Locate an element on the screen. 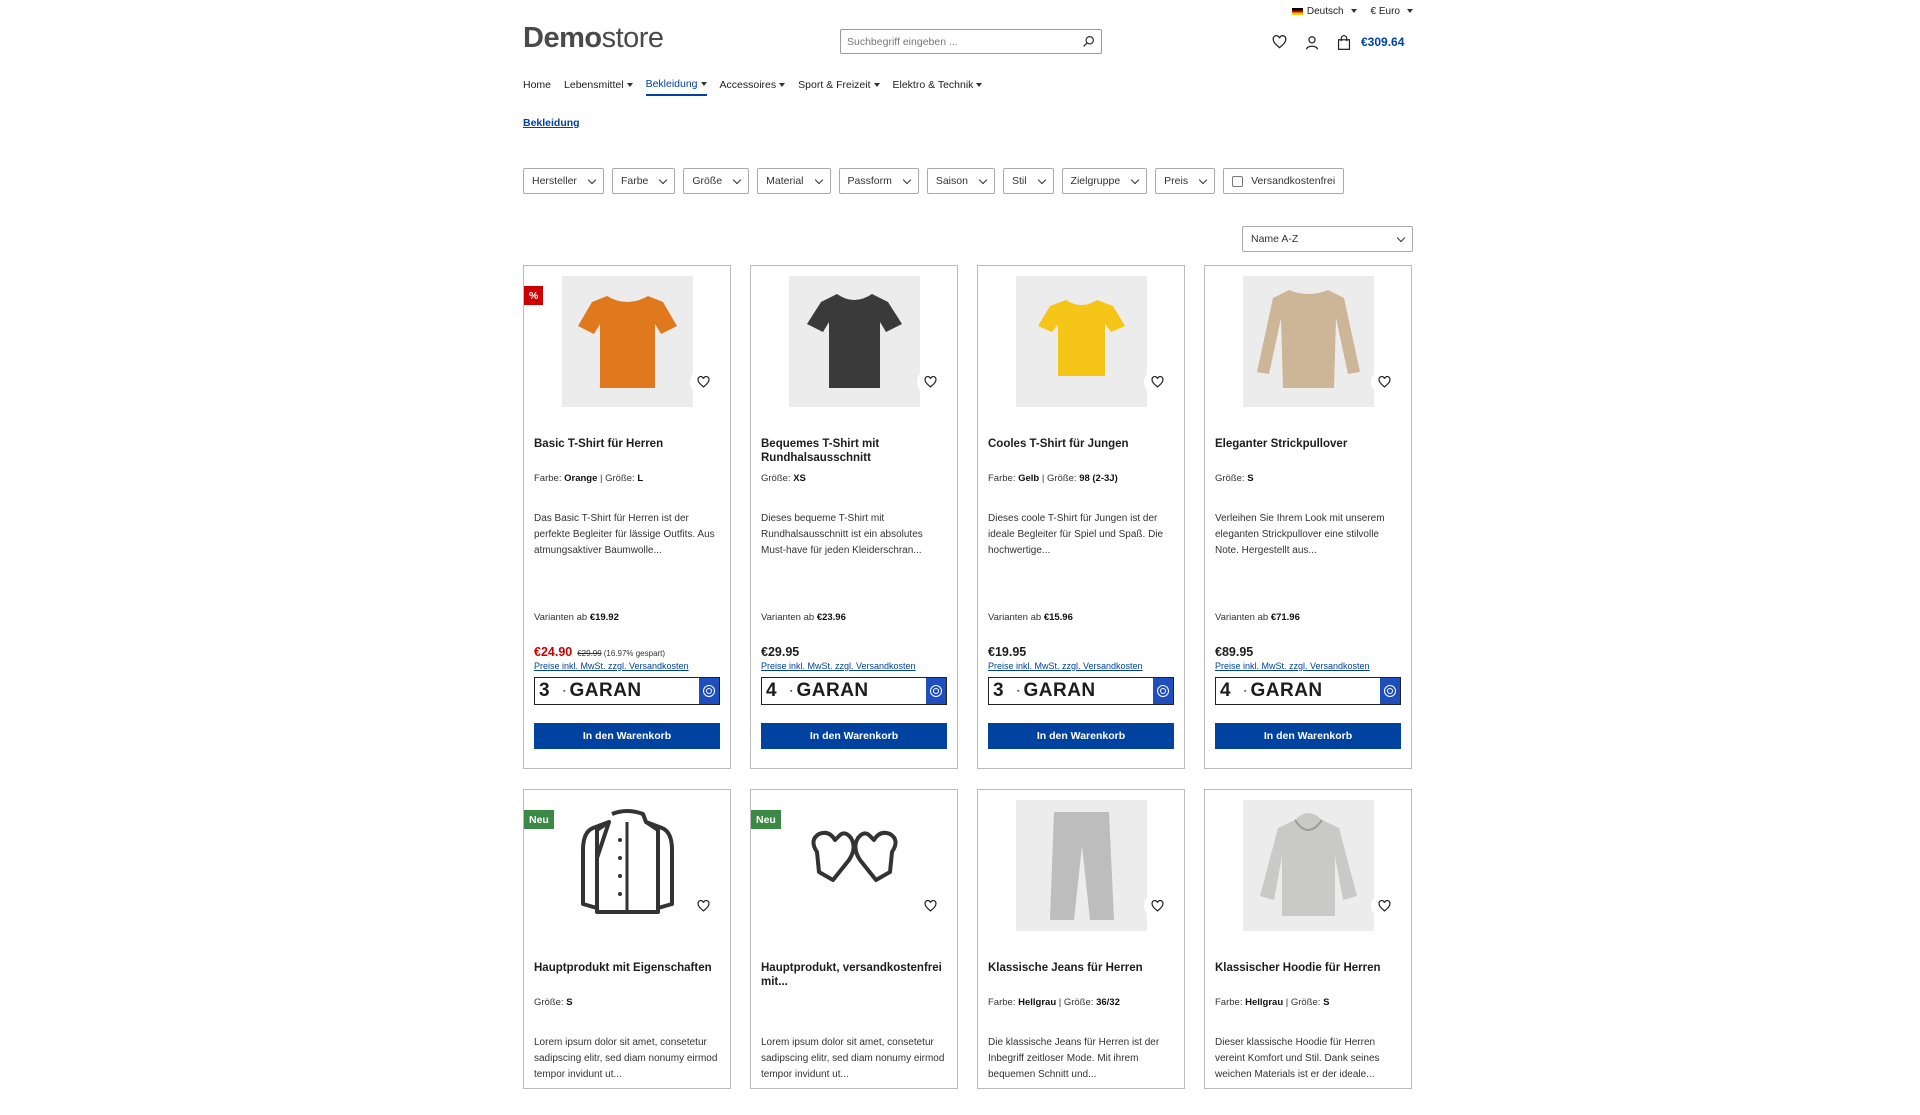 The image size is (1920, 1115). nav-label: Sport & Freizeit is located at coordinates (834, 85).